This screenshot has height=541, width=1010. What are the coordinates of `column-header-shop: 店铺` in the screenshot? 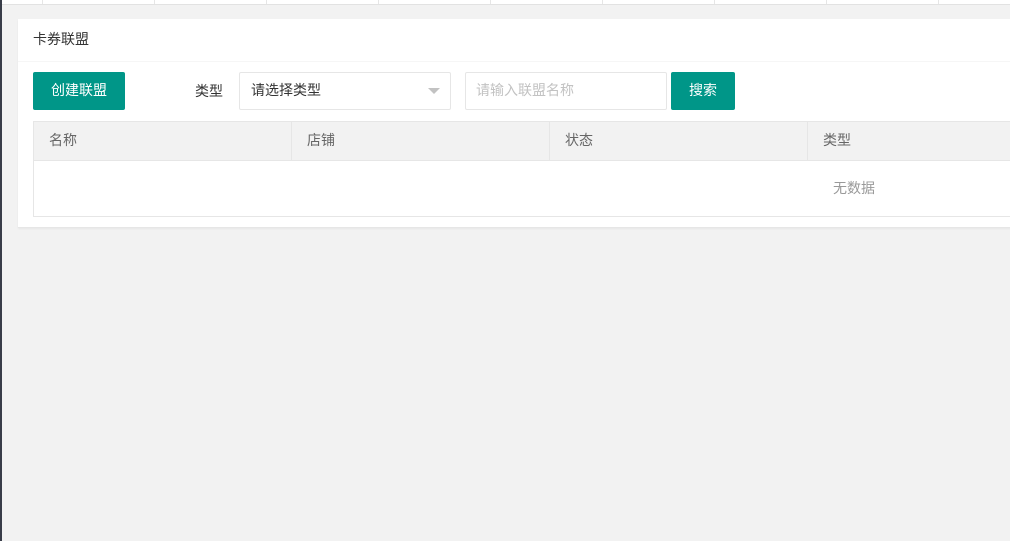 It's located at (421, 141).